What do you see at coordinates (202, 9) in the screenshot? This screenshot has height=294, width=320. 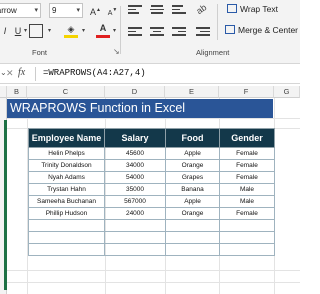 I see `orientation-icon: ab` at bounding box center [202, 9].